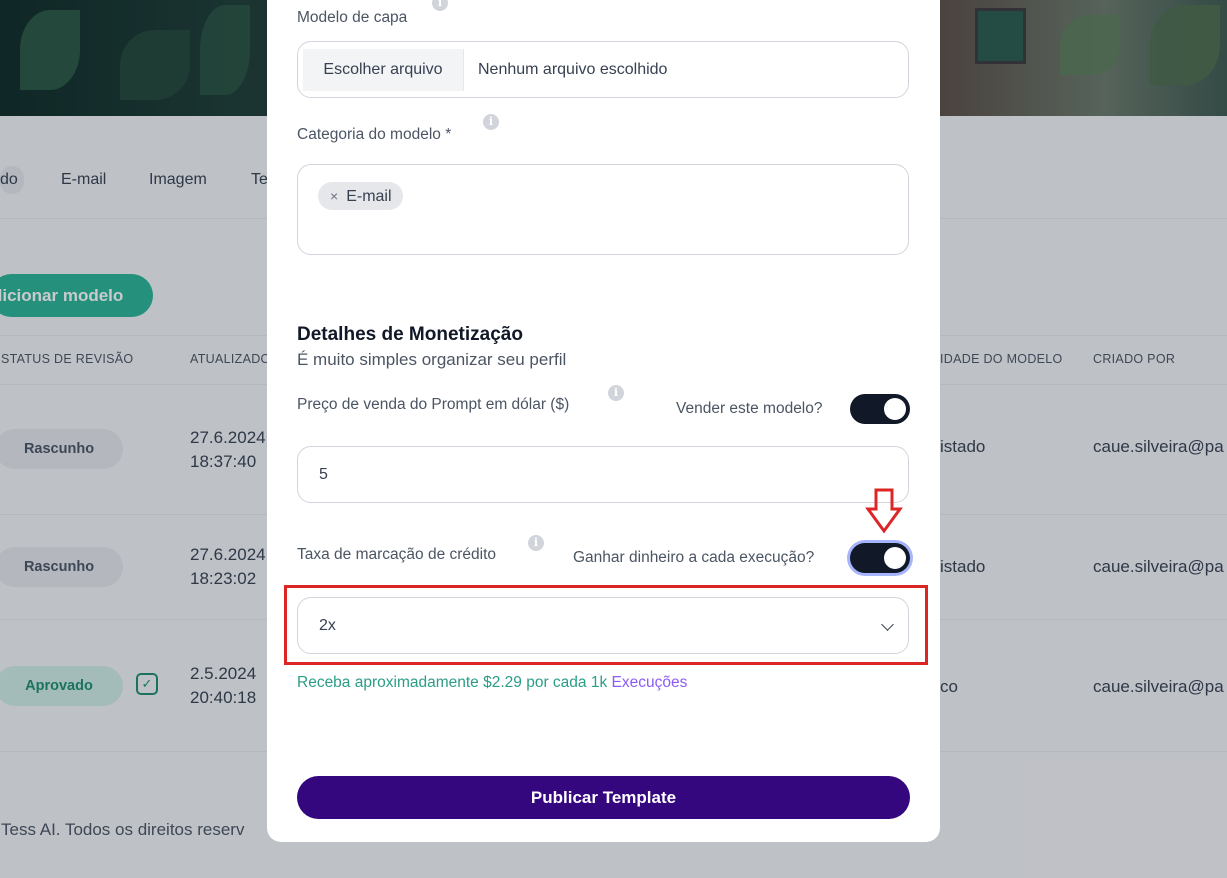  I want to click on price-label: Preço de venda do Prompt em dólar ($), so click(433, 404).